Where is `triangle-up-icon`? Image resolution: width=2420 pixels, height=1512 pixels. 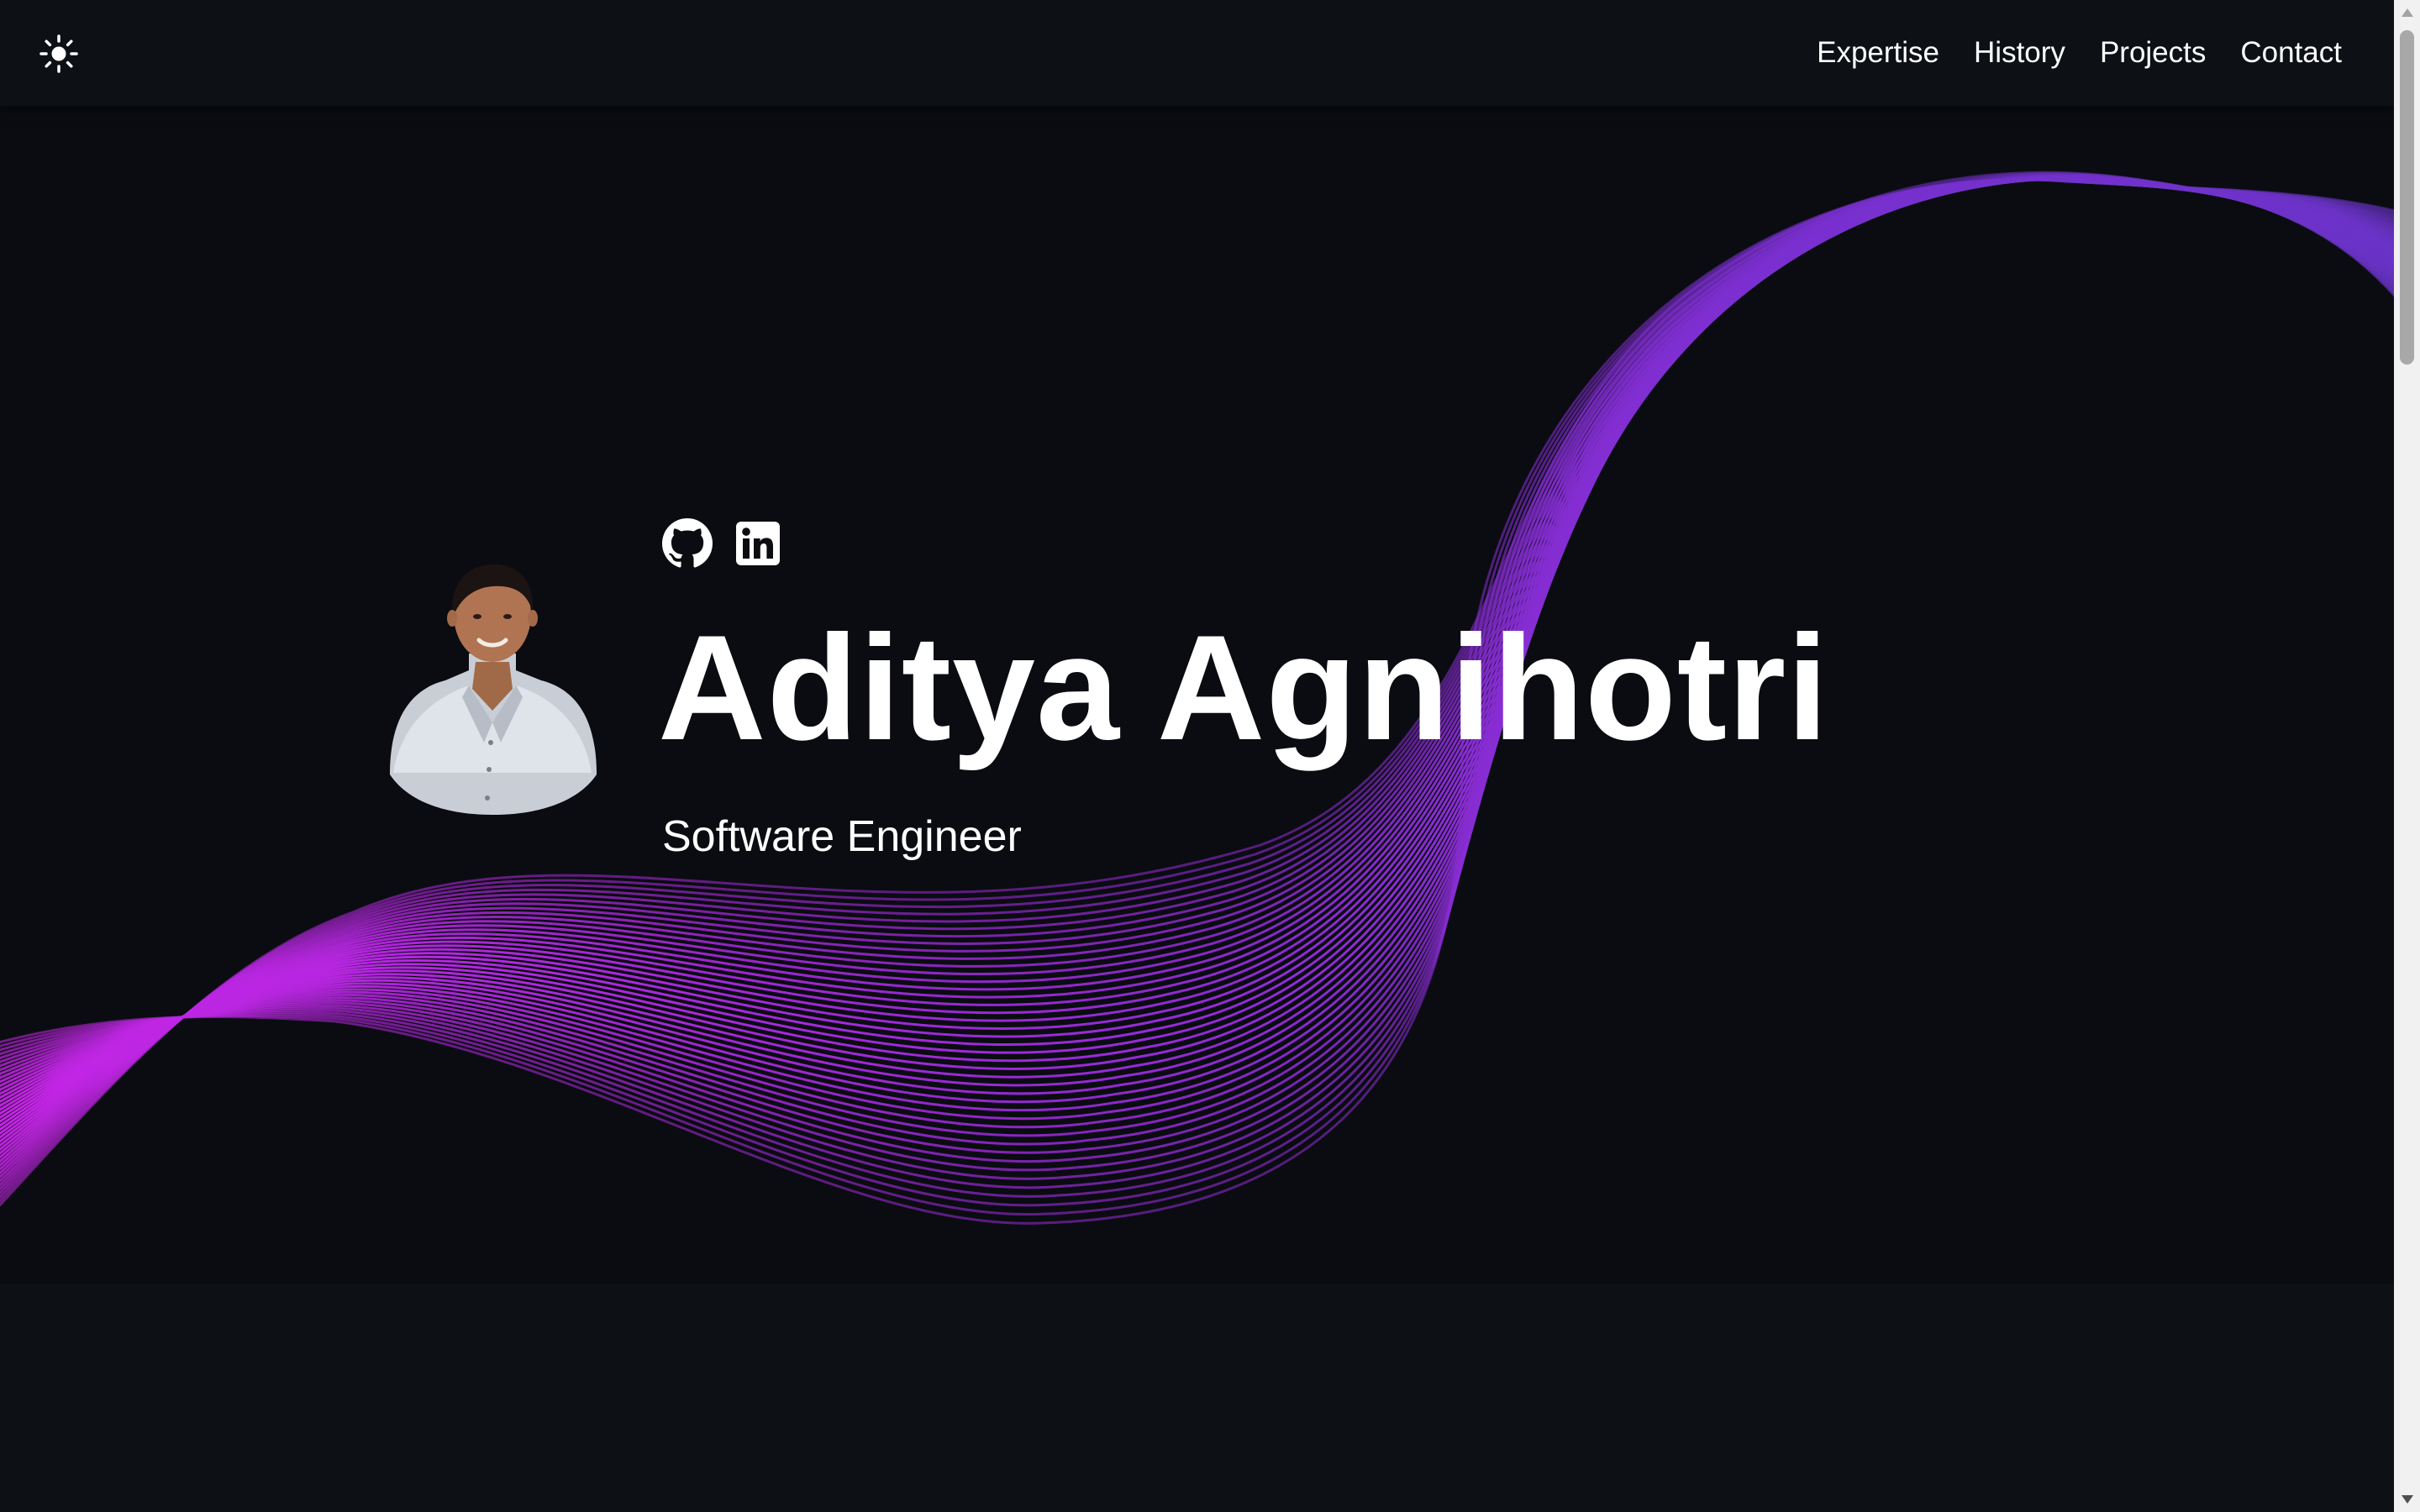 triangle-up-icon is located at coordinates (2407, 12).